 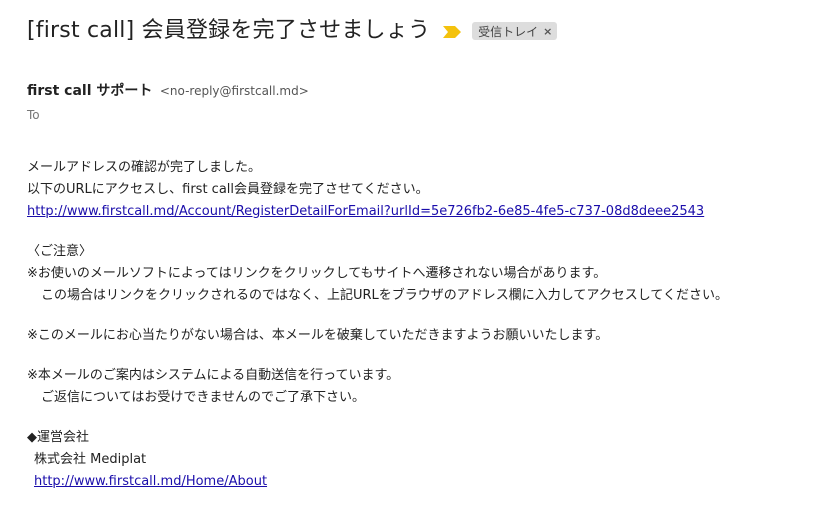 What do you see at coordinates (90, 459) in the screenshot?
I see `company-name: 株式会社 Mediplat` at bounding box center [90, 459].